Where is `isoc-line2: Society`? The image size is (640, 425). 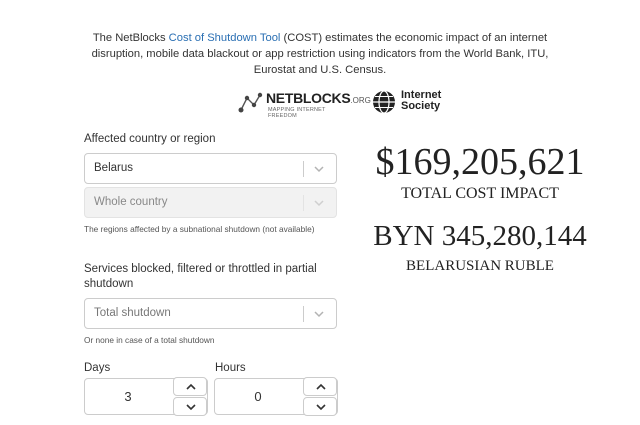
isoc-line2: Society is located at coordinates (421, 106).